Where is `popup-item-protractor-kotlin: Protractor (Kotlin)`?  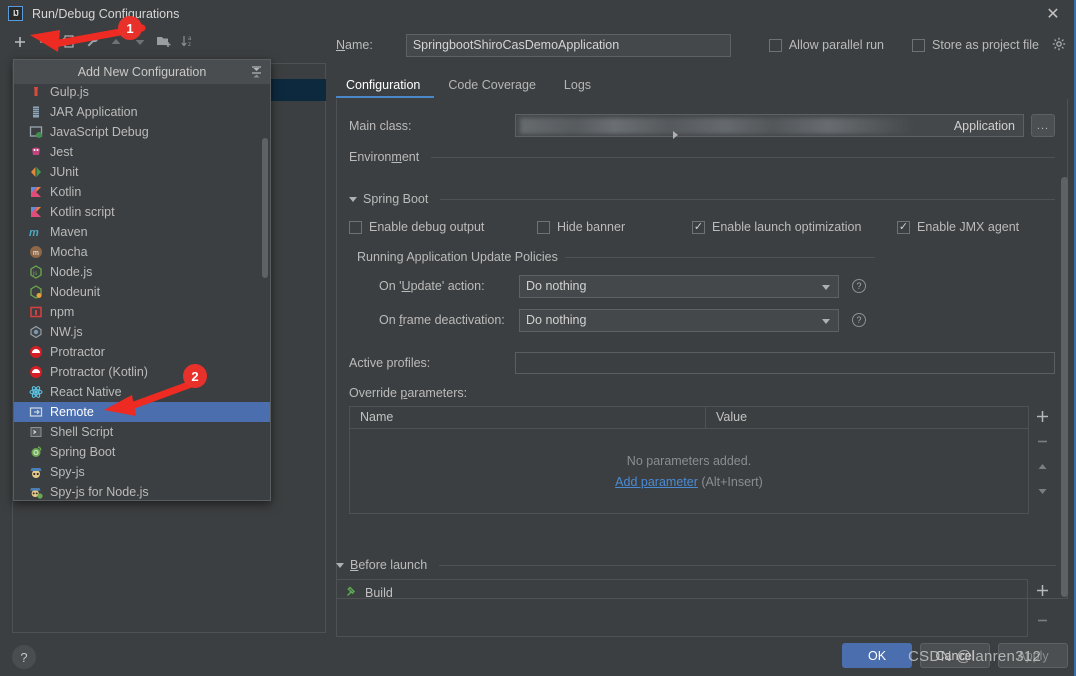 popup-item-protractor-kotlin: Protractor (Kotlin) is located at coordinates (142, 372).